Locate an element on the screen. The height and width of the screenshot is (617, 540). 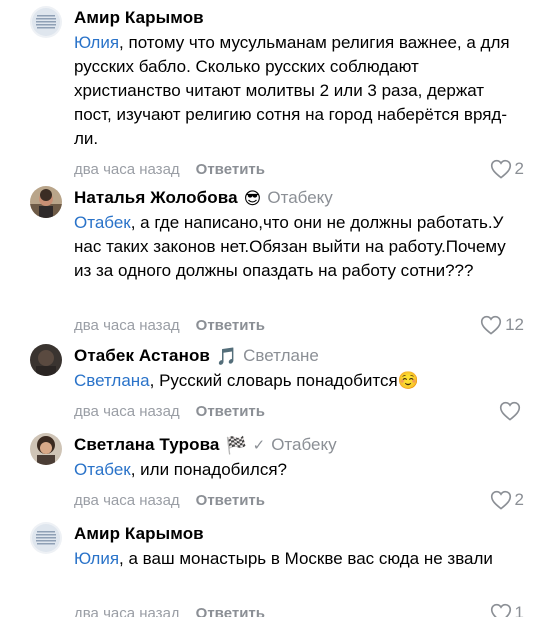
sunglasses-emoji-icon: 😎 is located at coordinates (252, 198).